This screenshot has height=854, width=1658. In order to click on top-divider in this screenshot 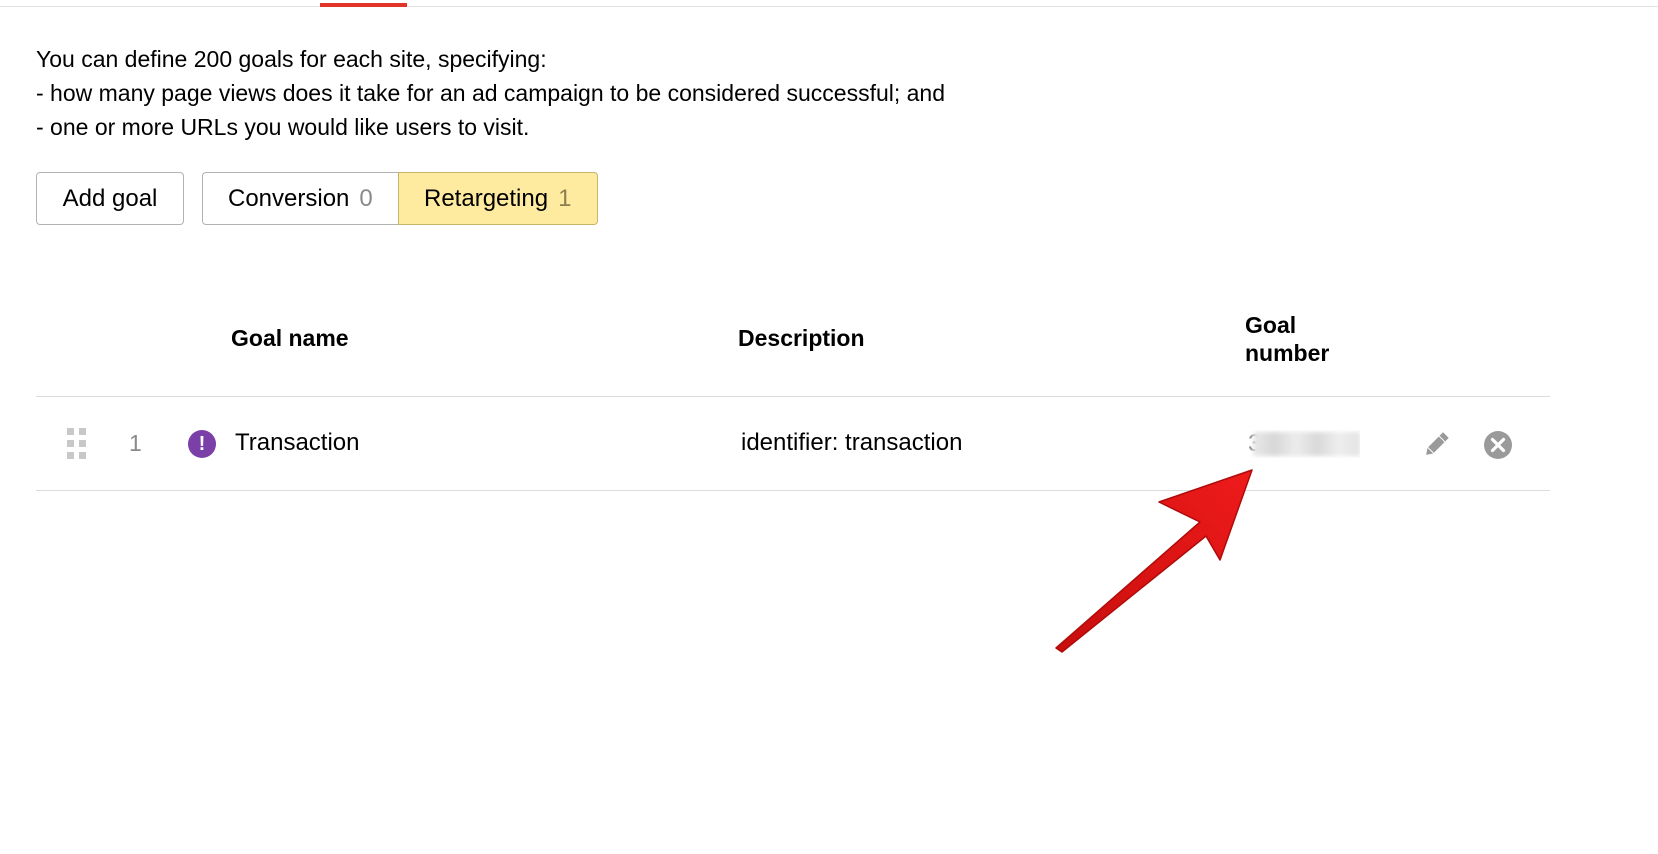, I will do `click(829, 6)`.